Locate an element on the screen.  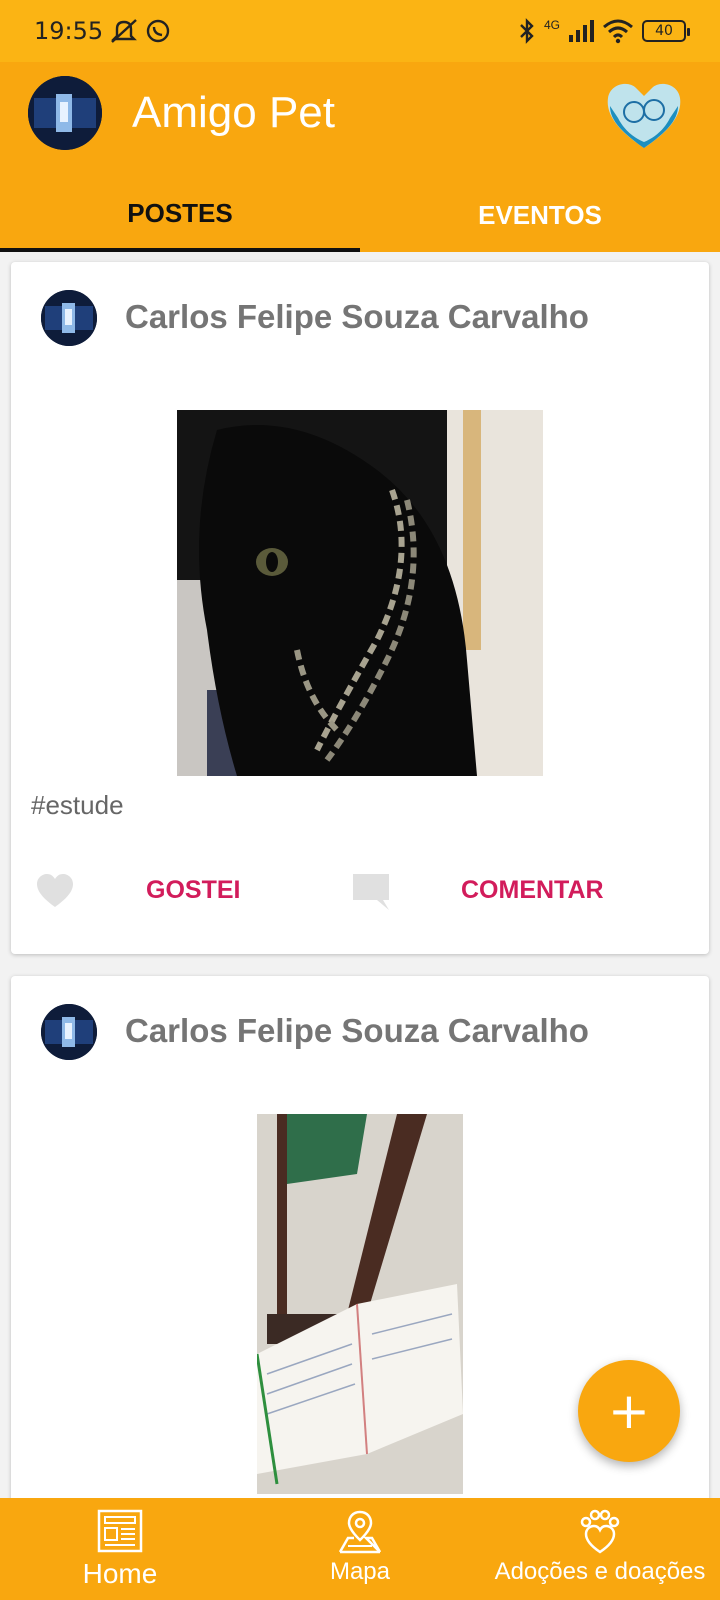
nav-label-adocoes: Adoções e doações is located at coordinates (600, 1571).